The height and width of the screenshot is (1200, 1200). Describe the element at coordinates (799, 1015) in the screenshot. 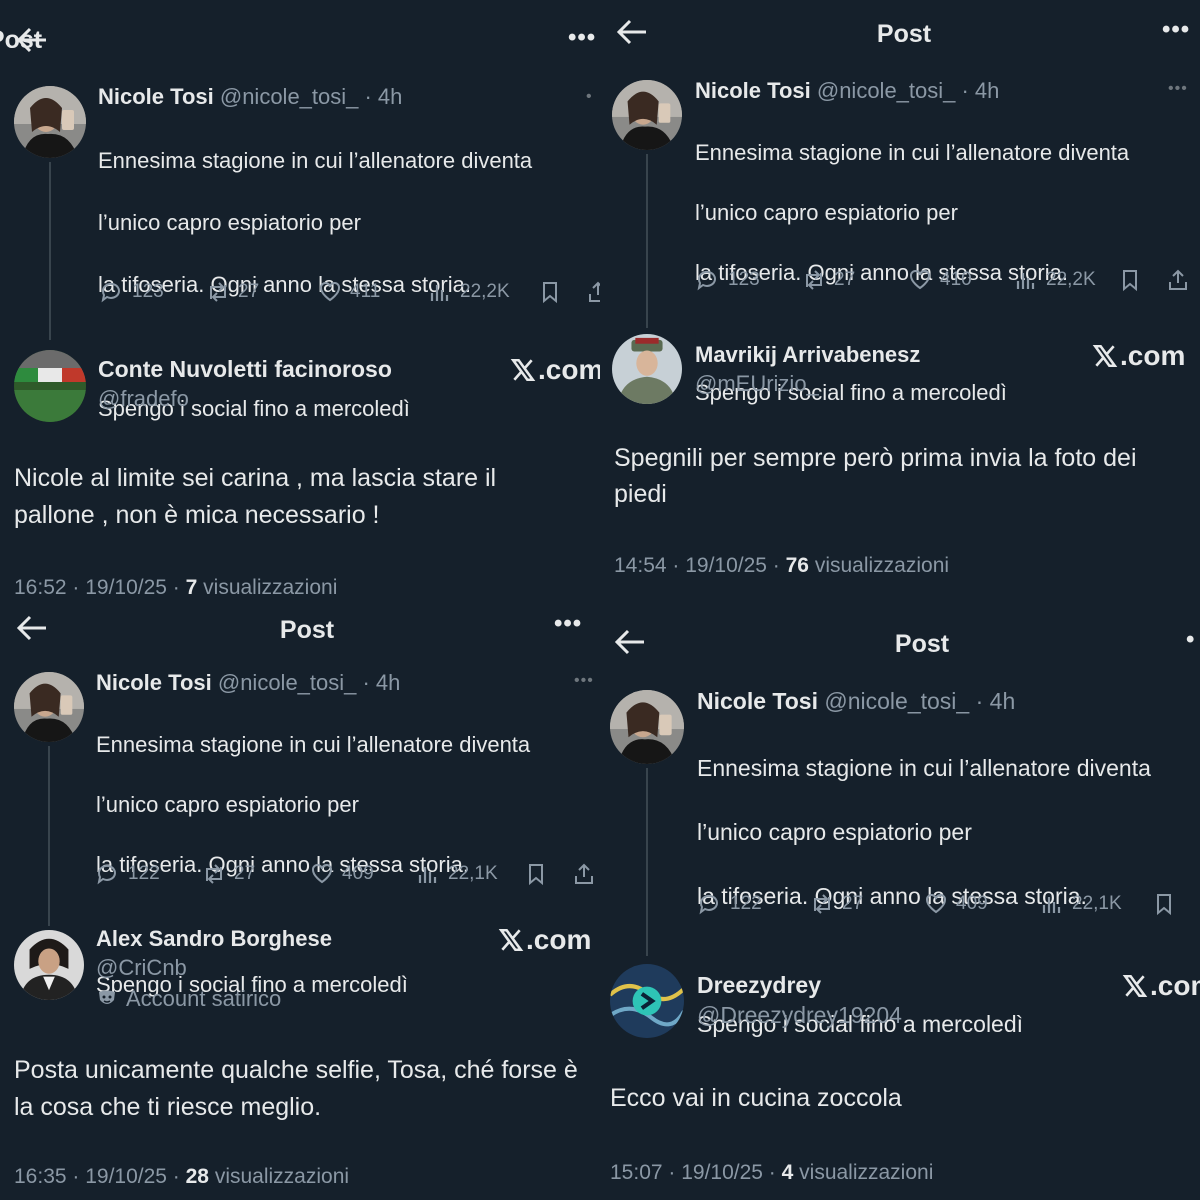

I see `reply-author-handle: @Dreezydrey19204` at that location.